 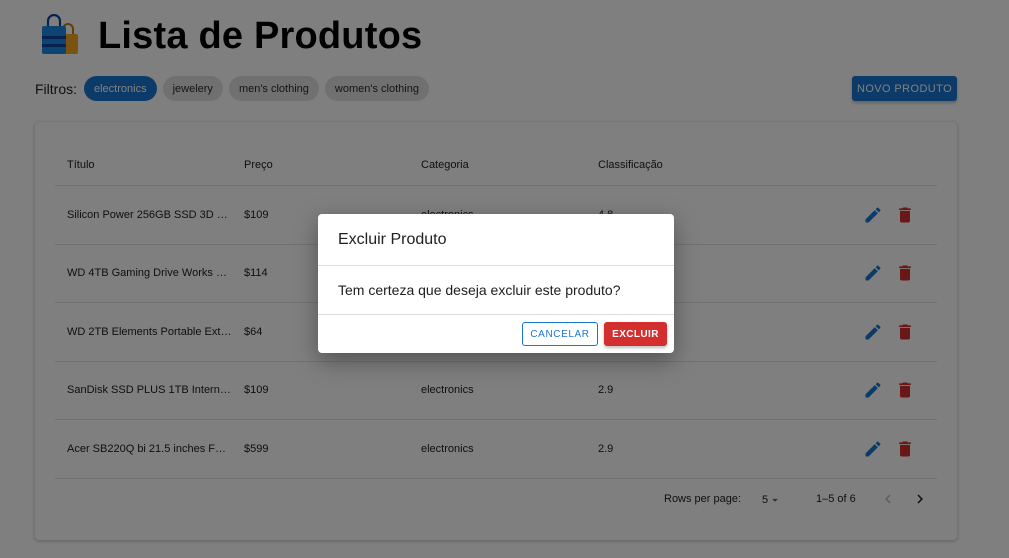 I want to click on cancel-button: CANCELAR, so click(x=560, y=334).